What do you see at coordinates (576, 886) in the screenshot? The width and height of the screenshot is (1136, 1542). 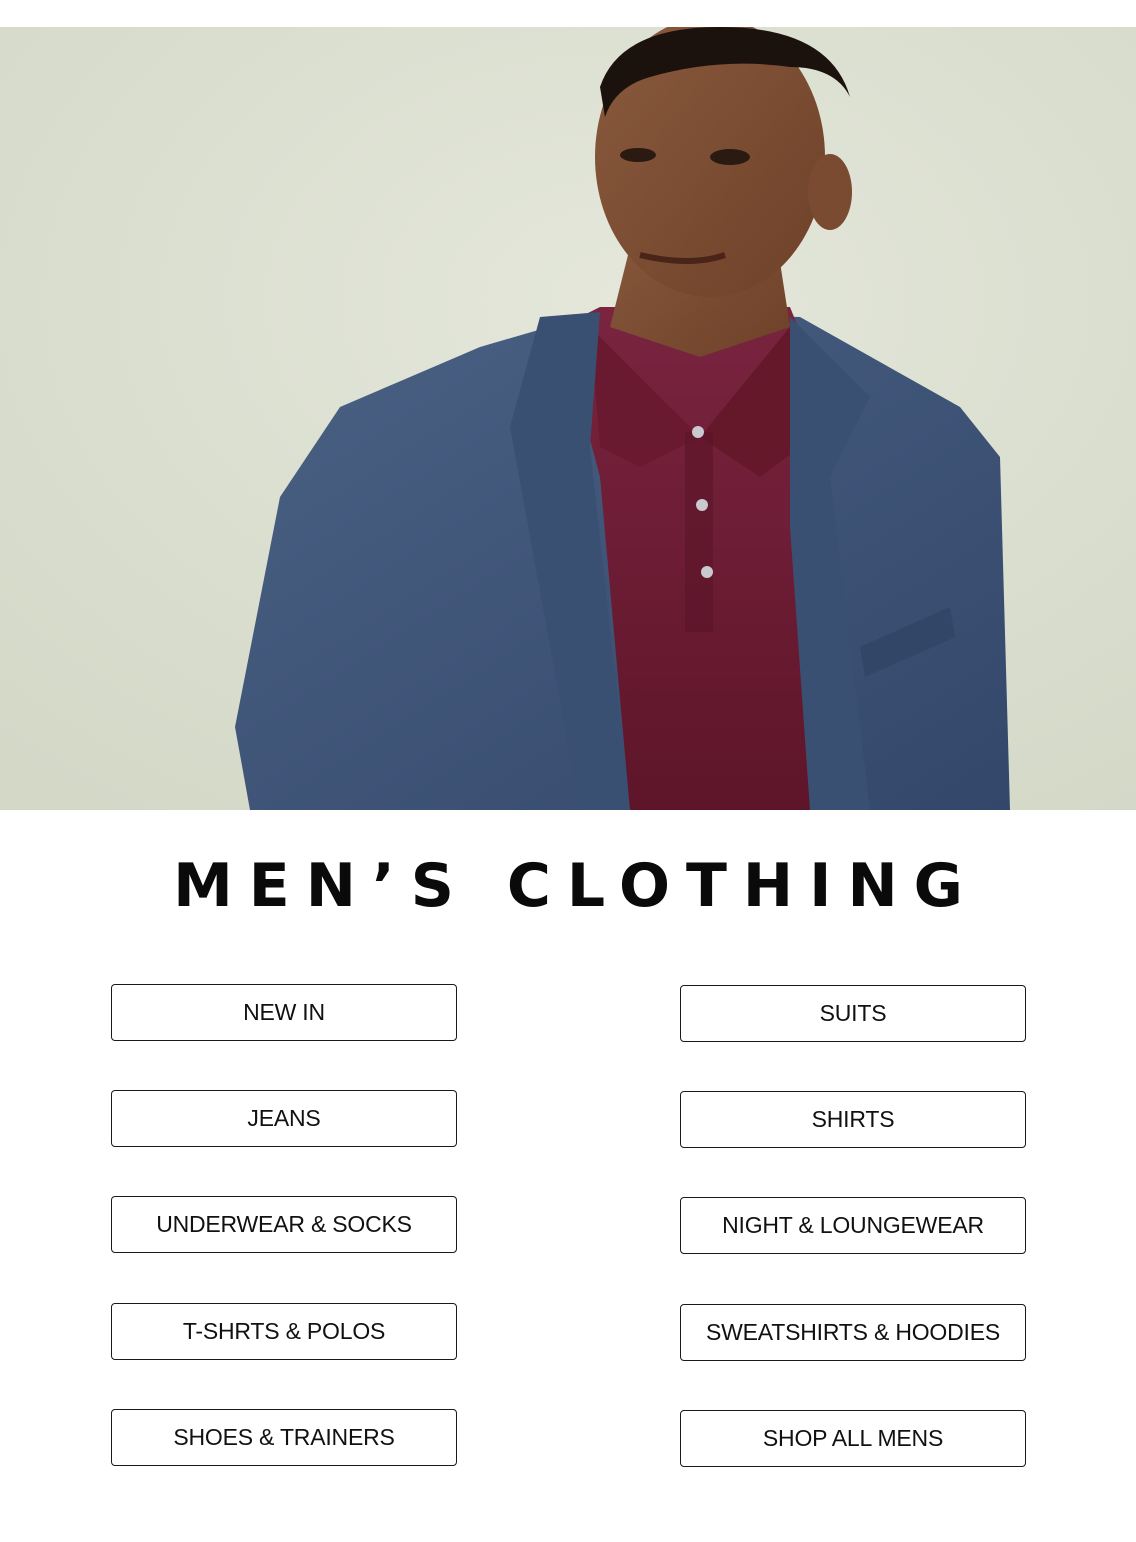 I see `page-title: MEN’S CLOTHING` at bounding box center [576, 886].